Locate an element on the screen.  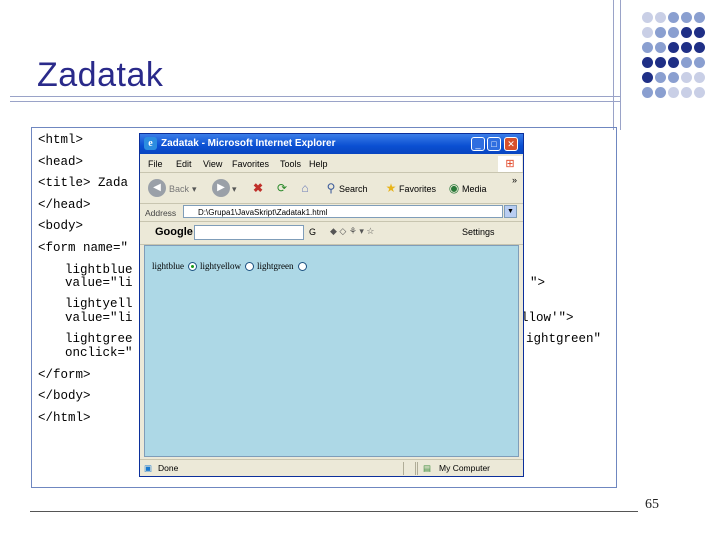
code-line: <body> is located at coordinates (61, 226).